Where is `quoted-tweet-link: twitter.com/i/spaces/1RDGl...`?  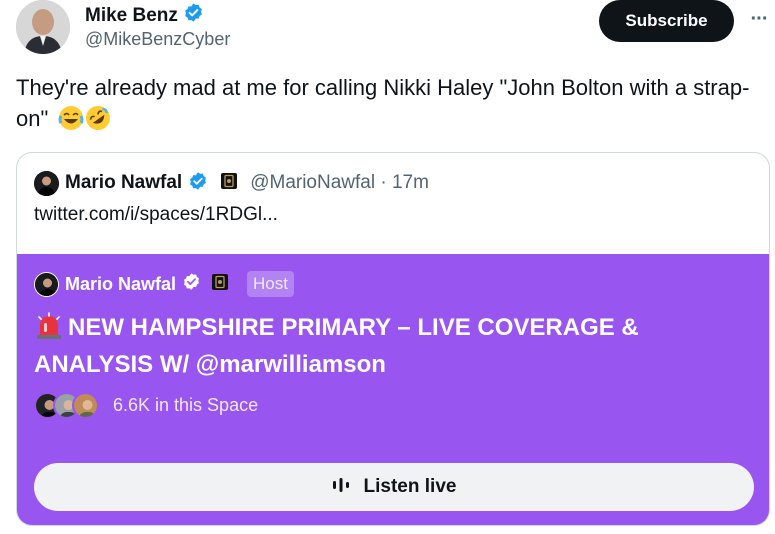 quoted-tweet-link: twitter.com/i/spaces/1RDGl... is located at coordinates (156, 215).